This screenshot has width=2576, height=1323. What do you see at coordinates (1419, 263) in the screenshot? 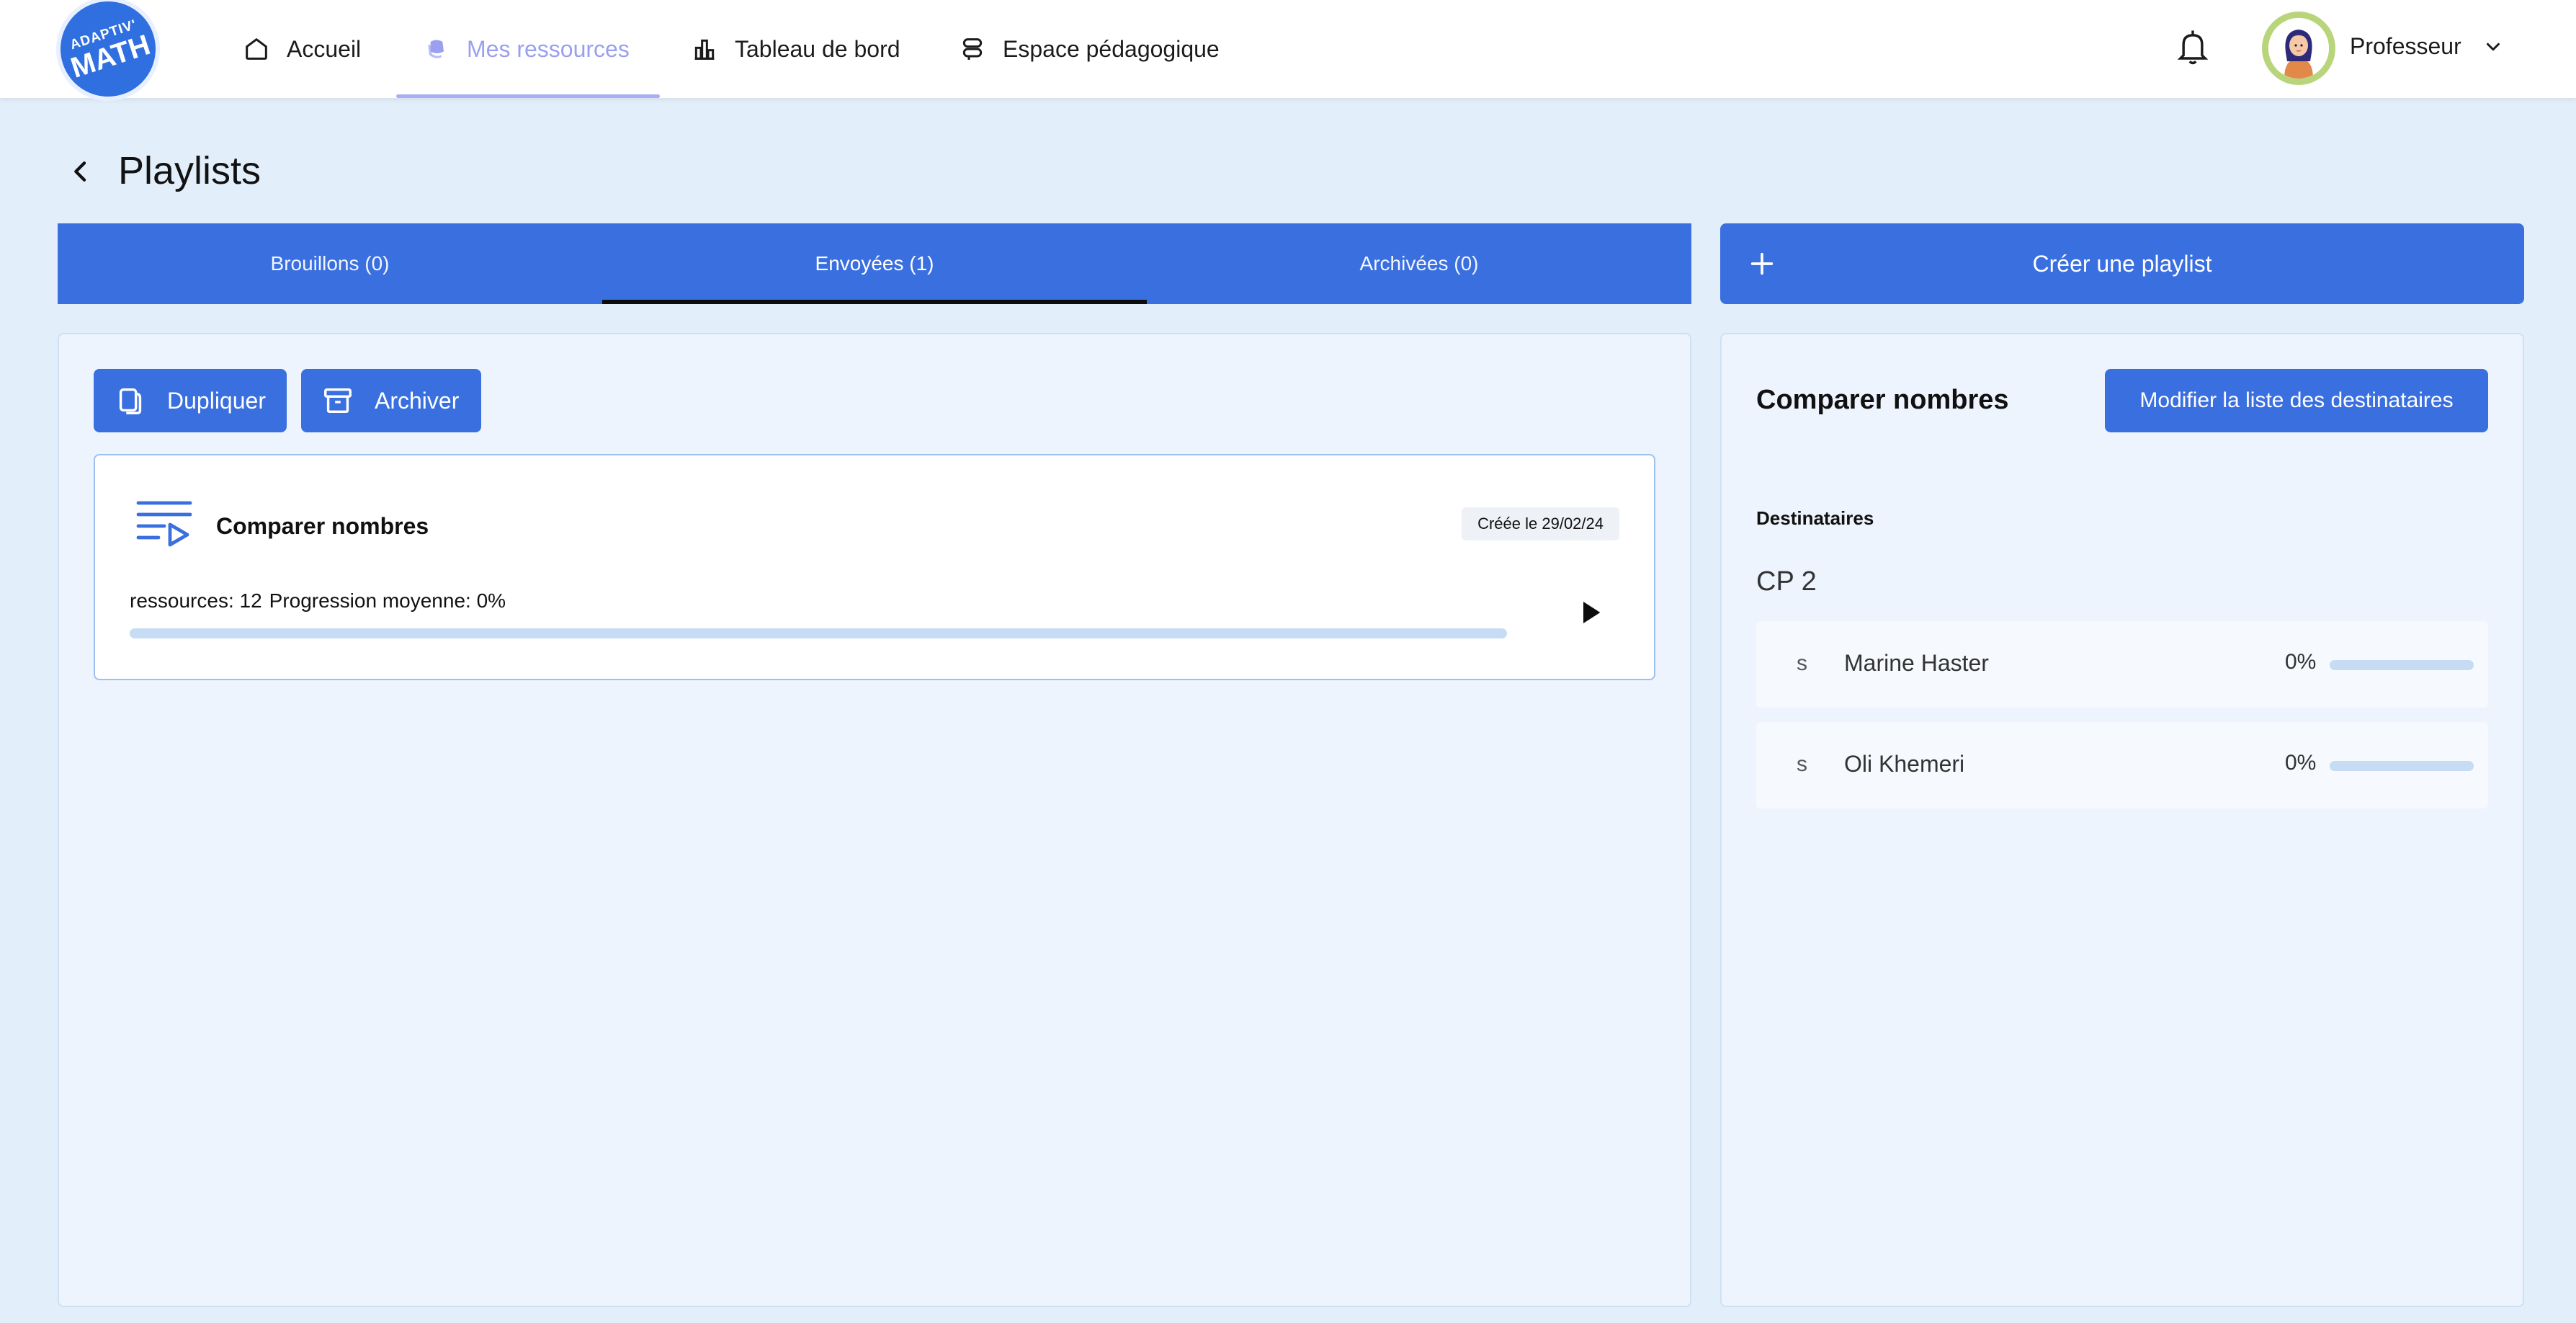
I see `tab-archivees: Archivées (0)` at bounding box center [1419, 263].